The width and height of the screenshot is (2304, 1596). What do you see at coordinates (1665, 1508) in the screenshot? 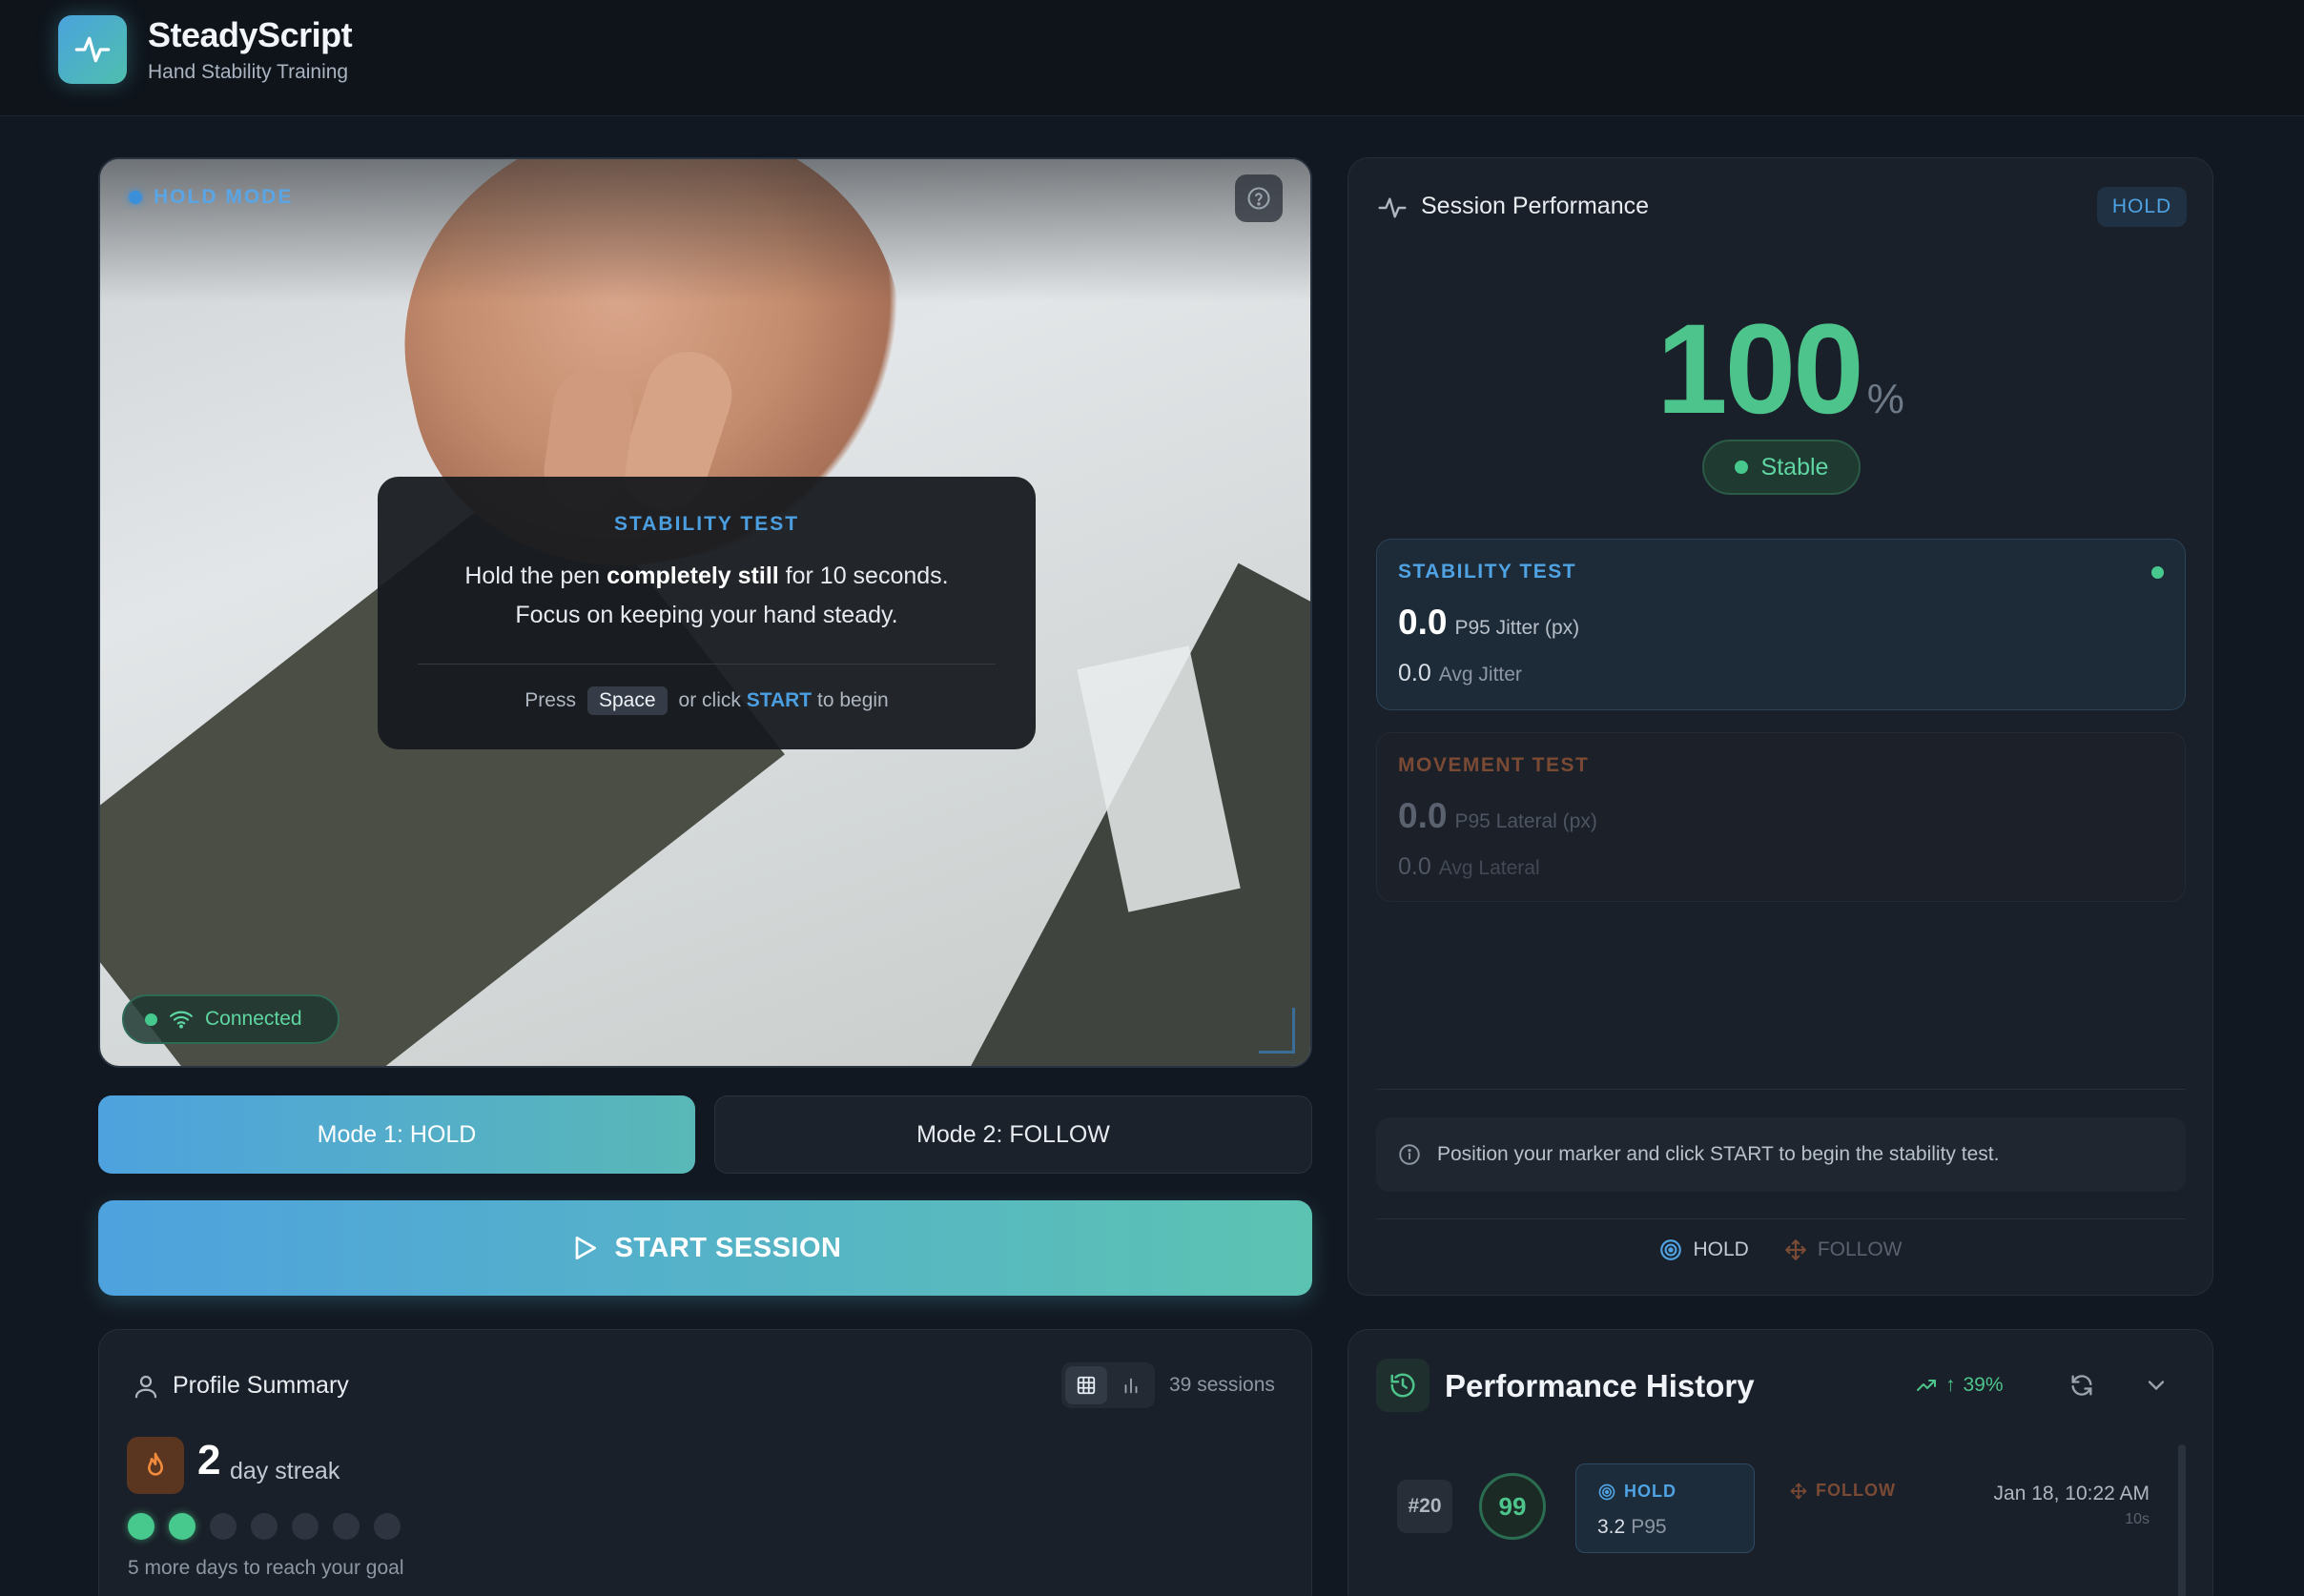
I see `session-hold-result: HOLD 3.2 P95` at bounding box center [1665, 1508].